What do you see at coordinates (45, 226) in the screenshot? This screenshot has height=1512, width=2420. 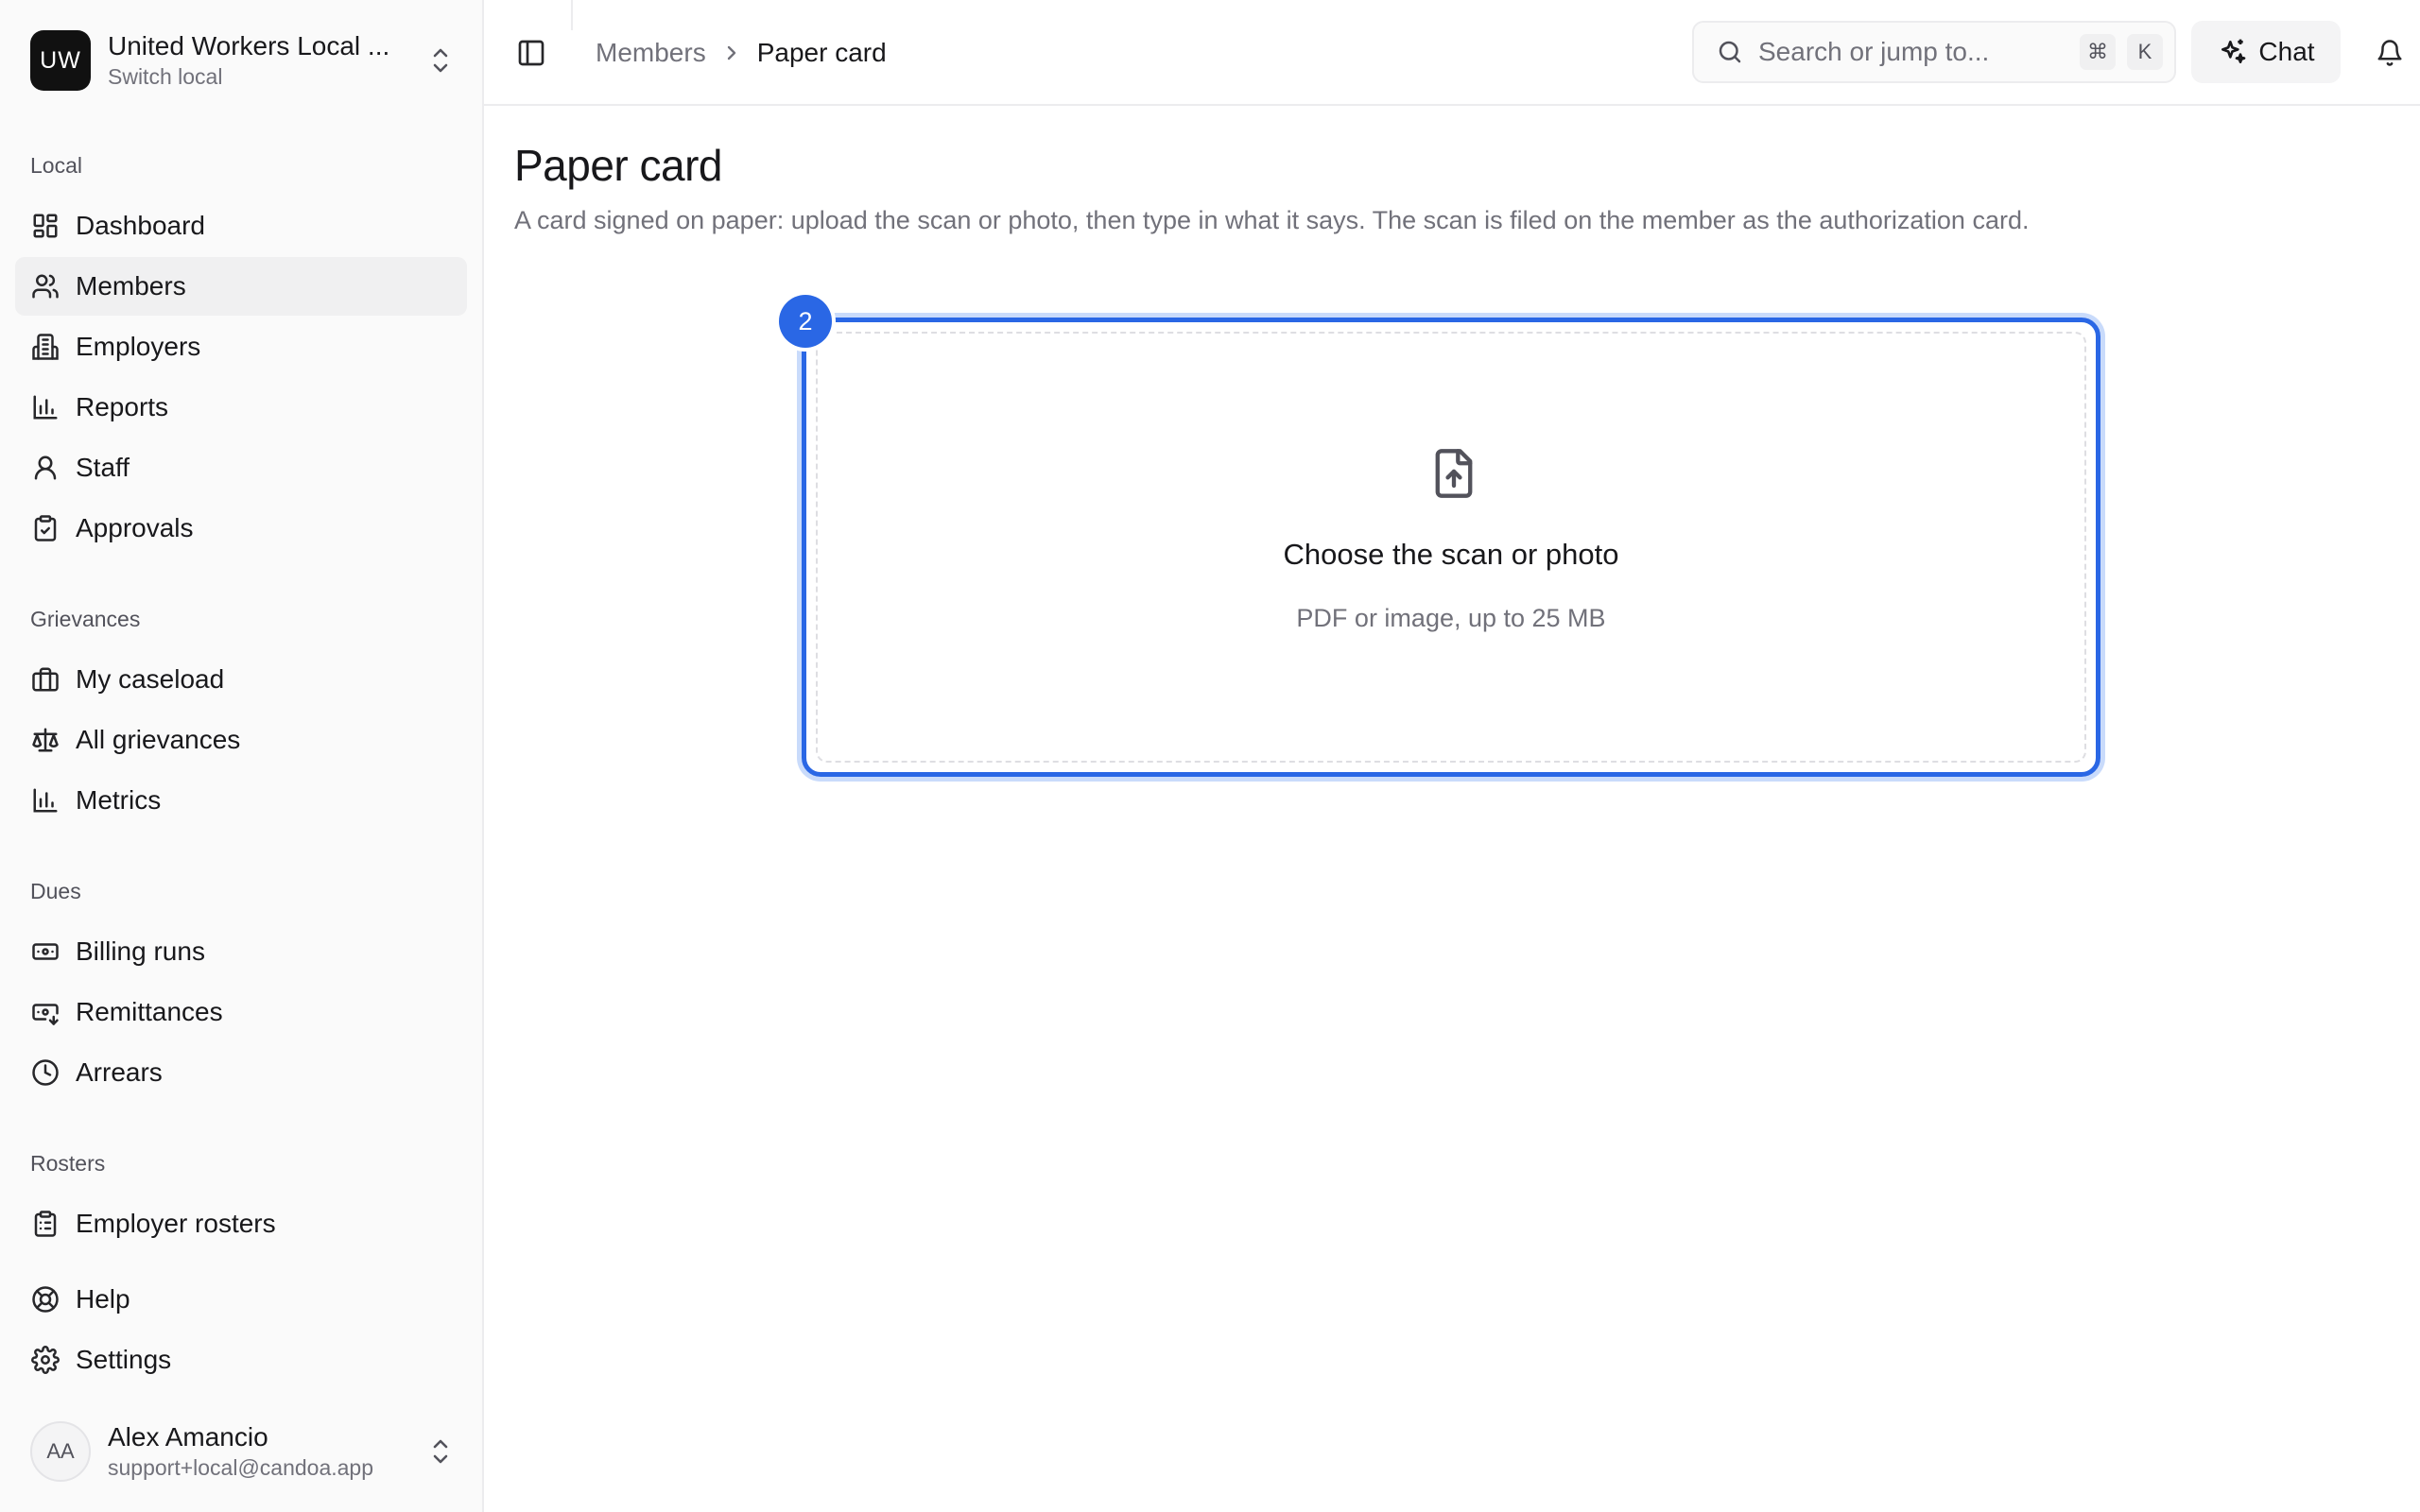 I see `dashboard-icon` at bounding box center [45, 226].